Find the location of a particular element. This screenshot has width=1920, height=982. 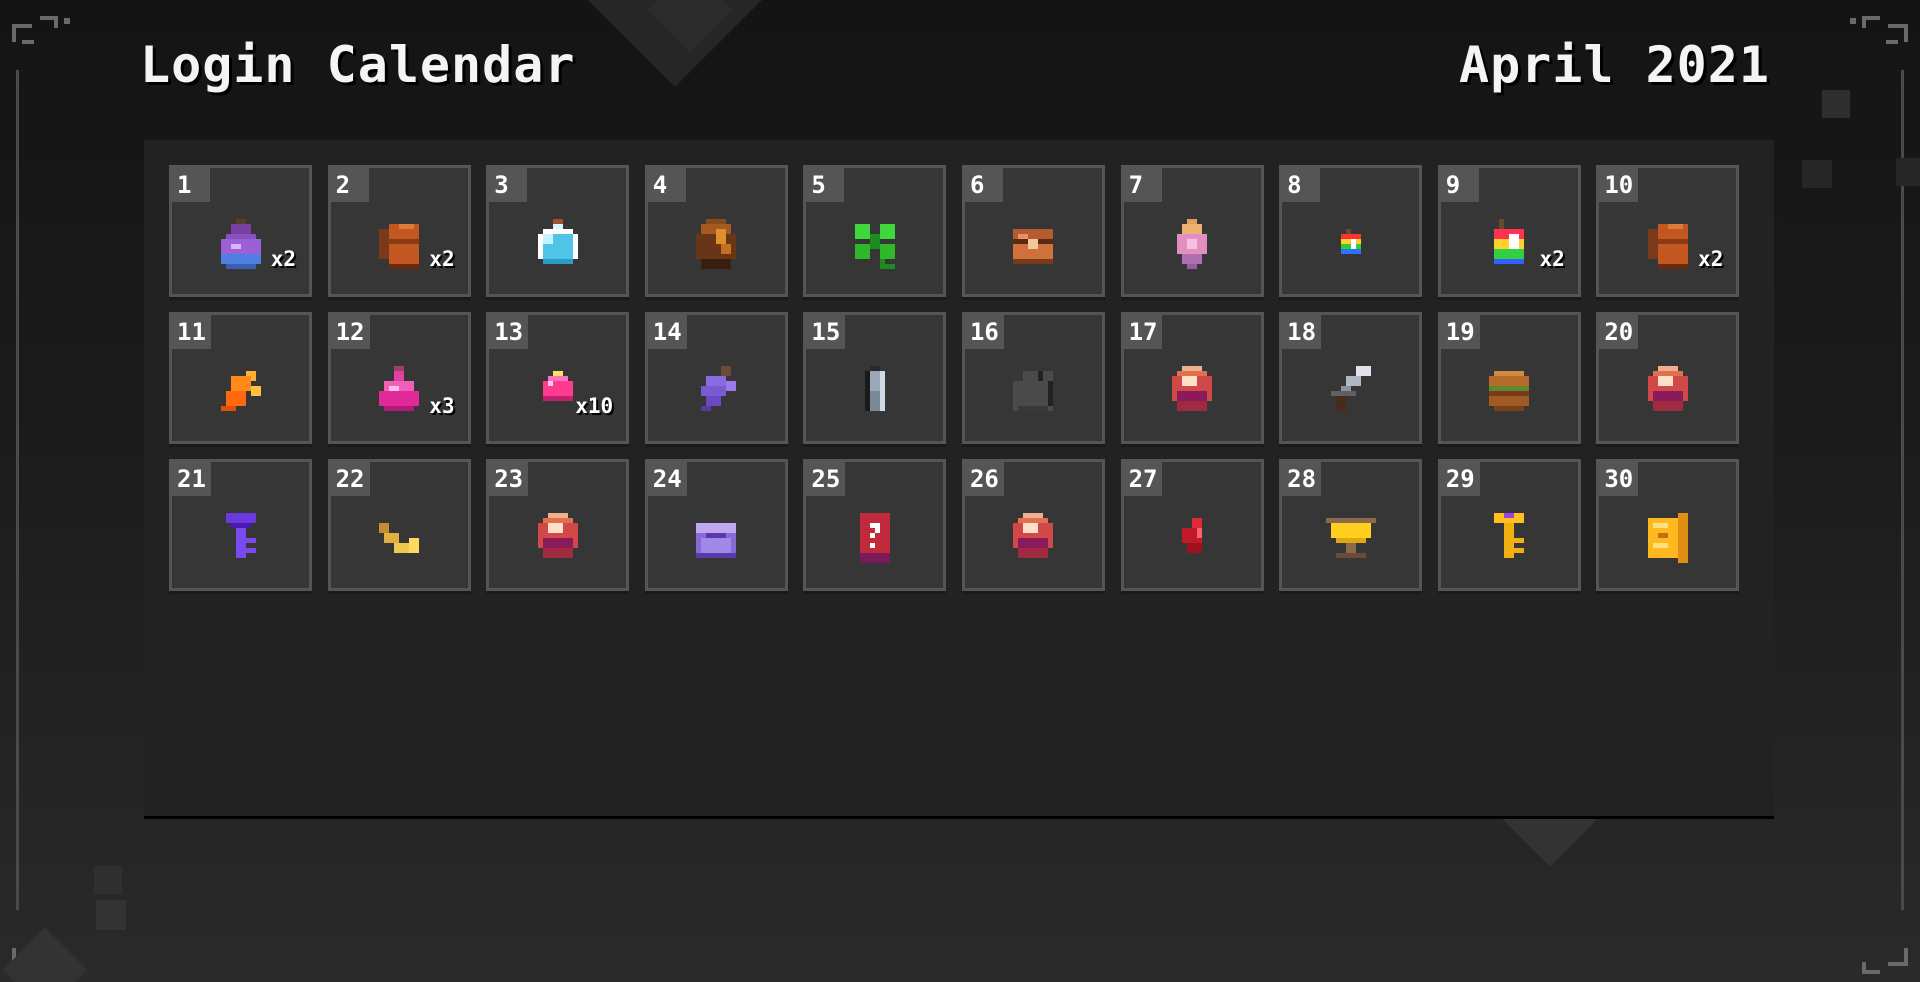

calendar-day-cell: 7 is located at coordinates (1192, 231).